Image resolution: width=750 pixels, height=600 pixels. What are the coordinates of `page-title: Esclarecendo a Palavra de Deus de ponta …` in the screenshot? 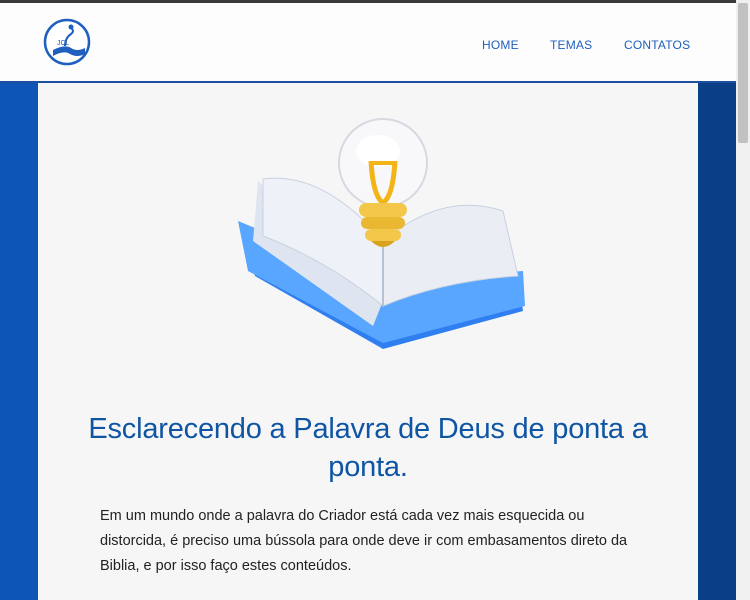 It's located at (368, 448).